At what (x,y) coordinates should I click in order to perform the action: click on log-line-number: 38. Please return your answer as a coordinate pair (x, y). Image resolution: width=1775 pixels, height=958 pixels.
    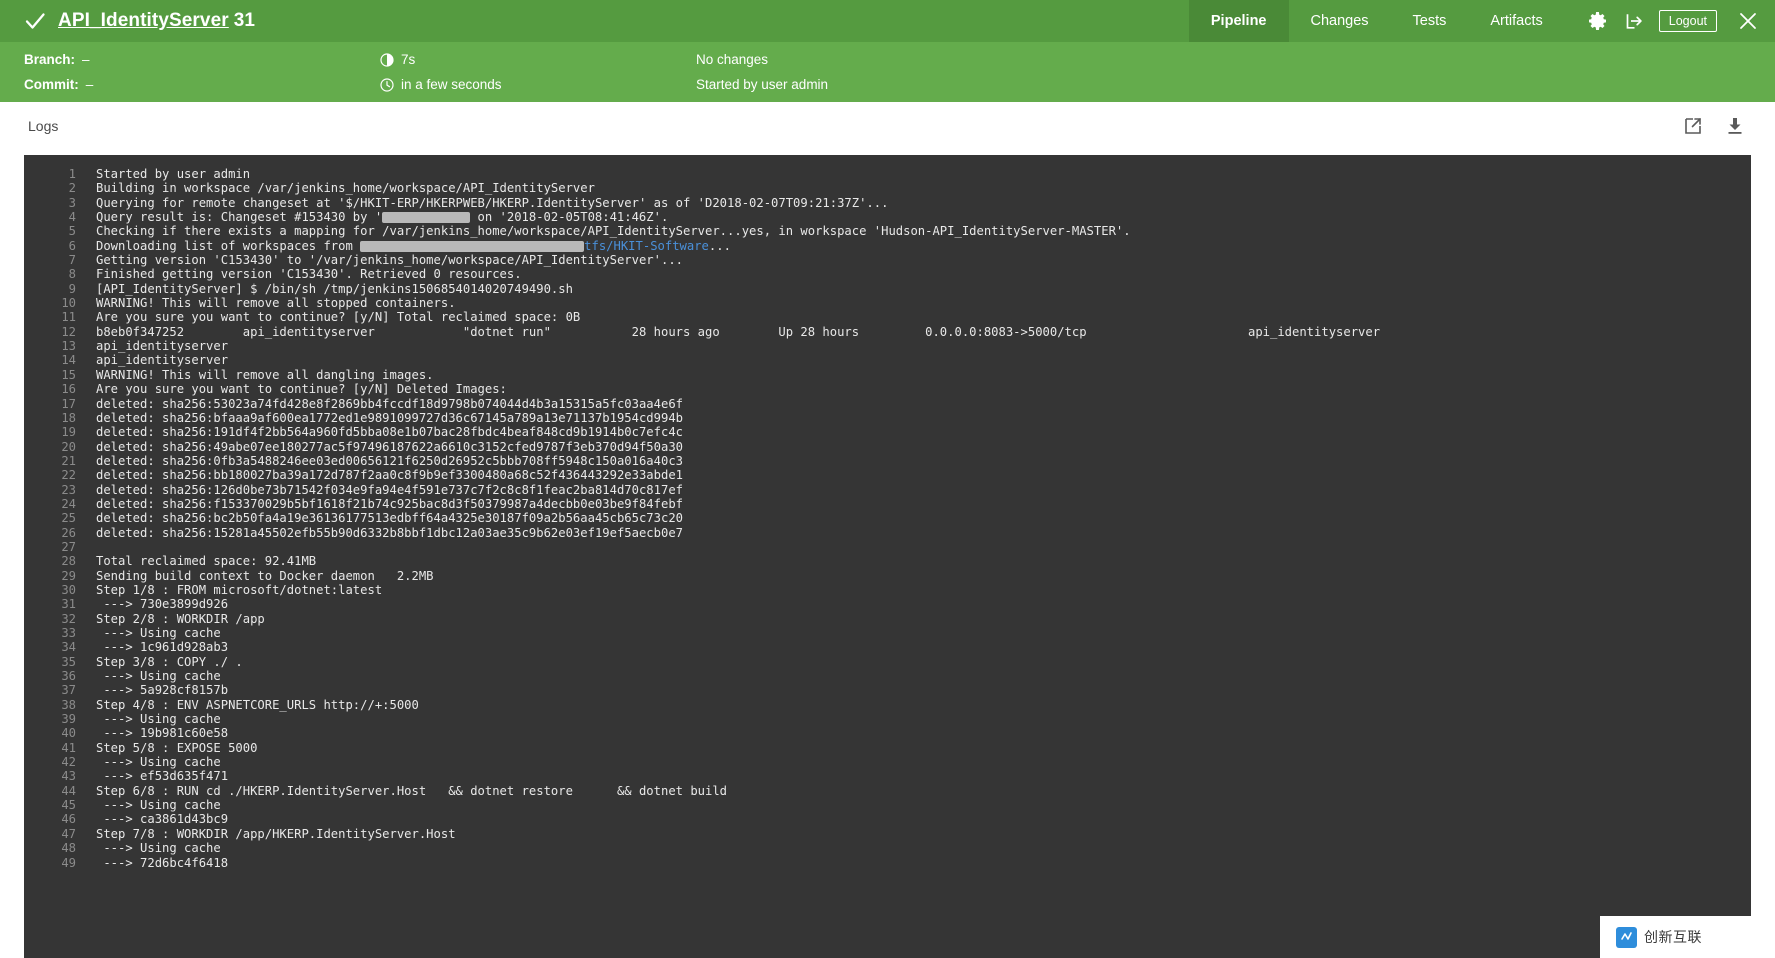
    Looking at the image, I should click on (68, 704).